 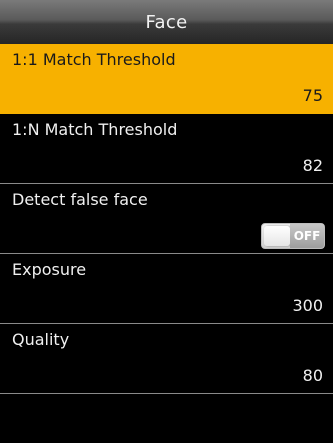 What do you see at coordinates (307, 236) in the screenshot?
I see `toggle-state-label: OFF` at bounding box center [307, 236].